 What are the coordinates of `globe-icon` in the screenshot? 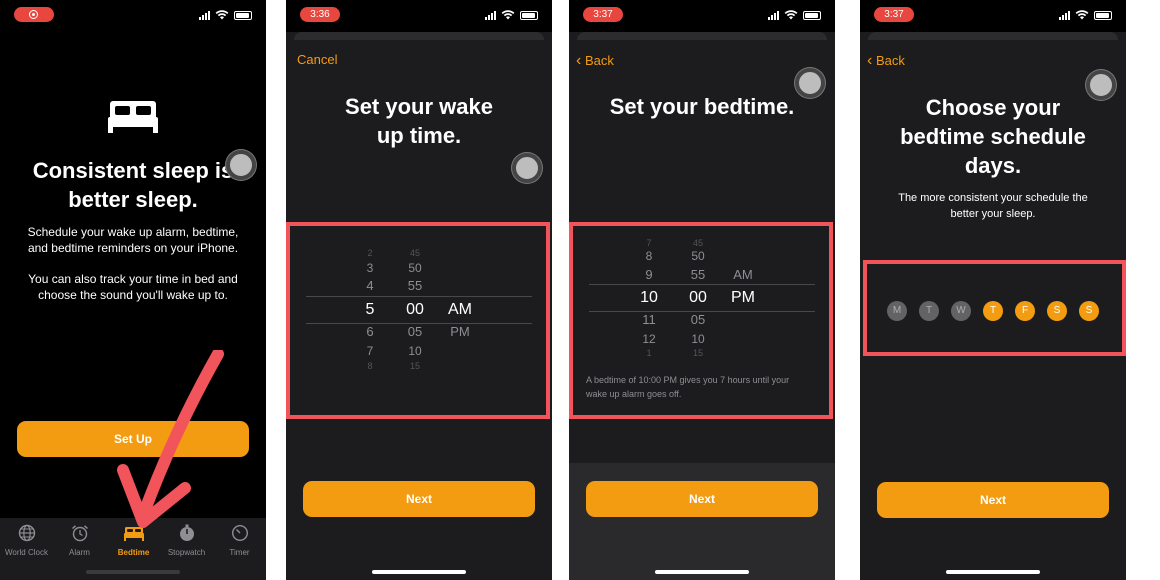 It's located at (26, 533).